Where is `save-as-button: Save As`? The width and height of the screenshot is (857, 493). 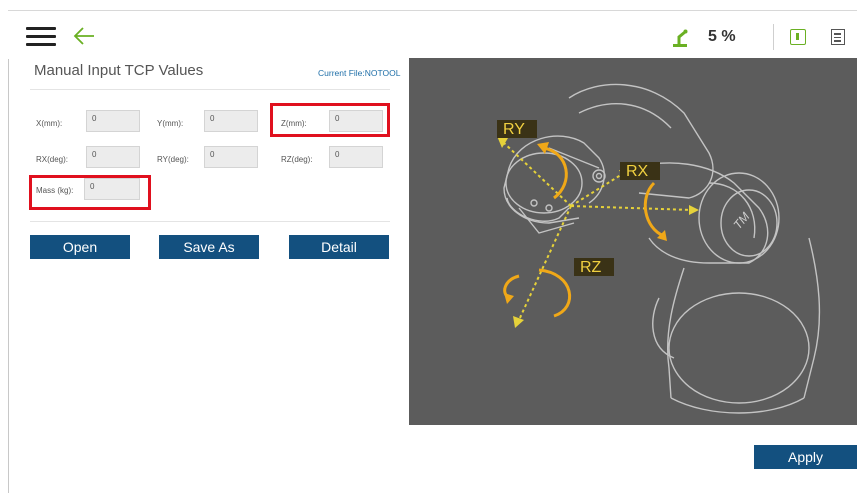
save-as-button: Save As is located at coordinates (209, 247).